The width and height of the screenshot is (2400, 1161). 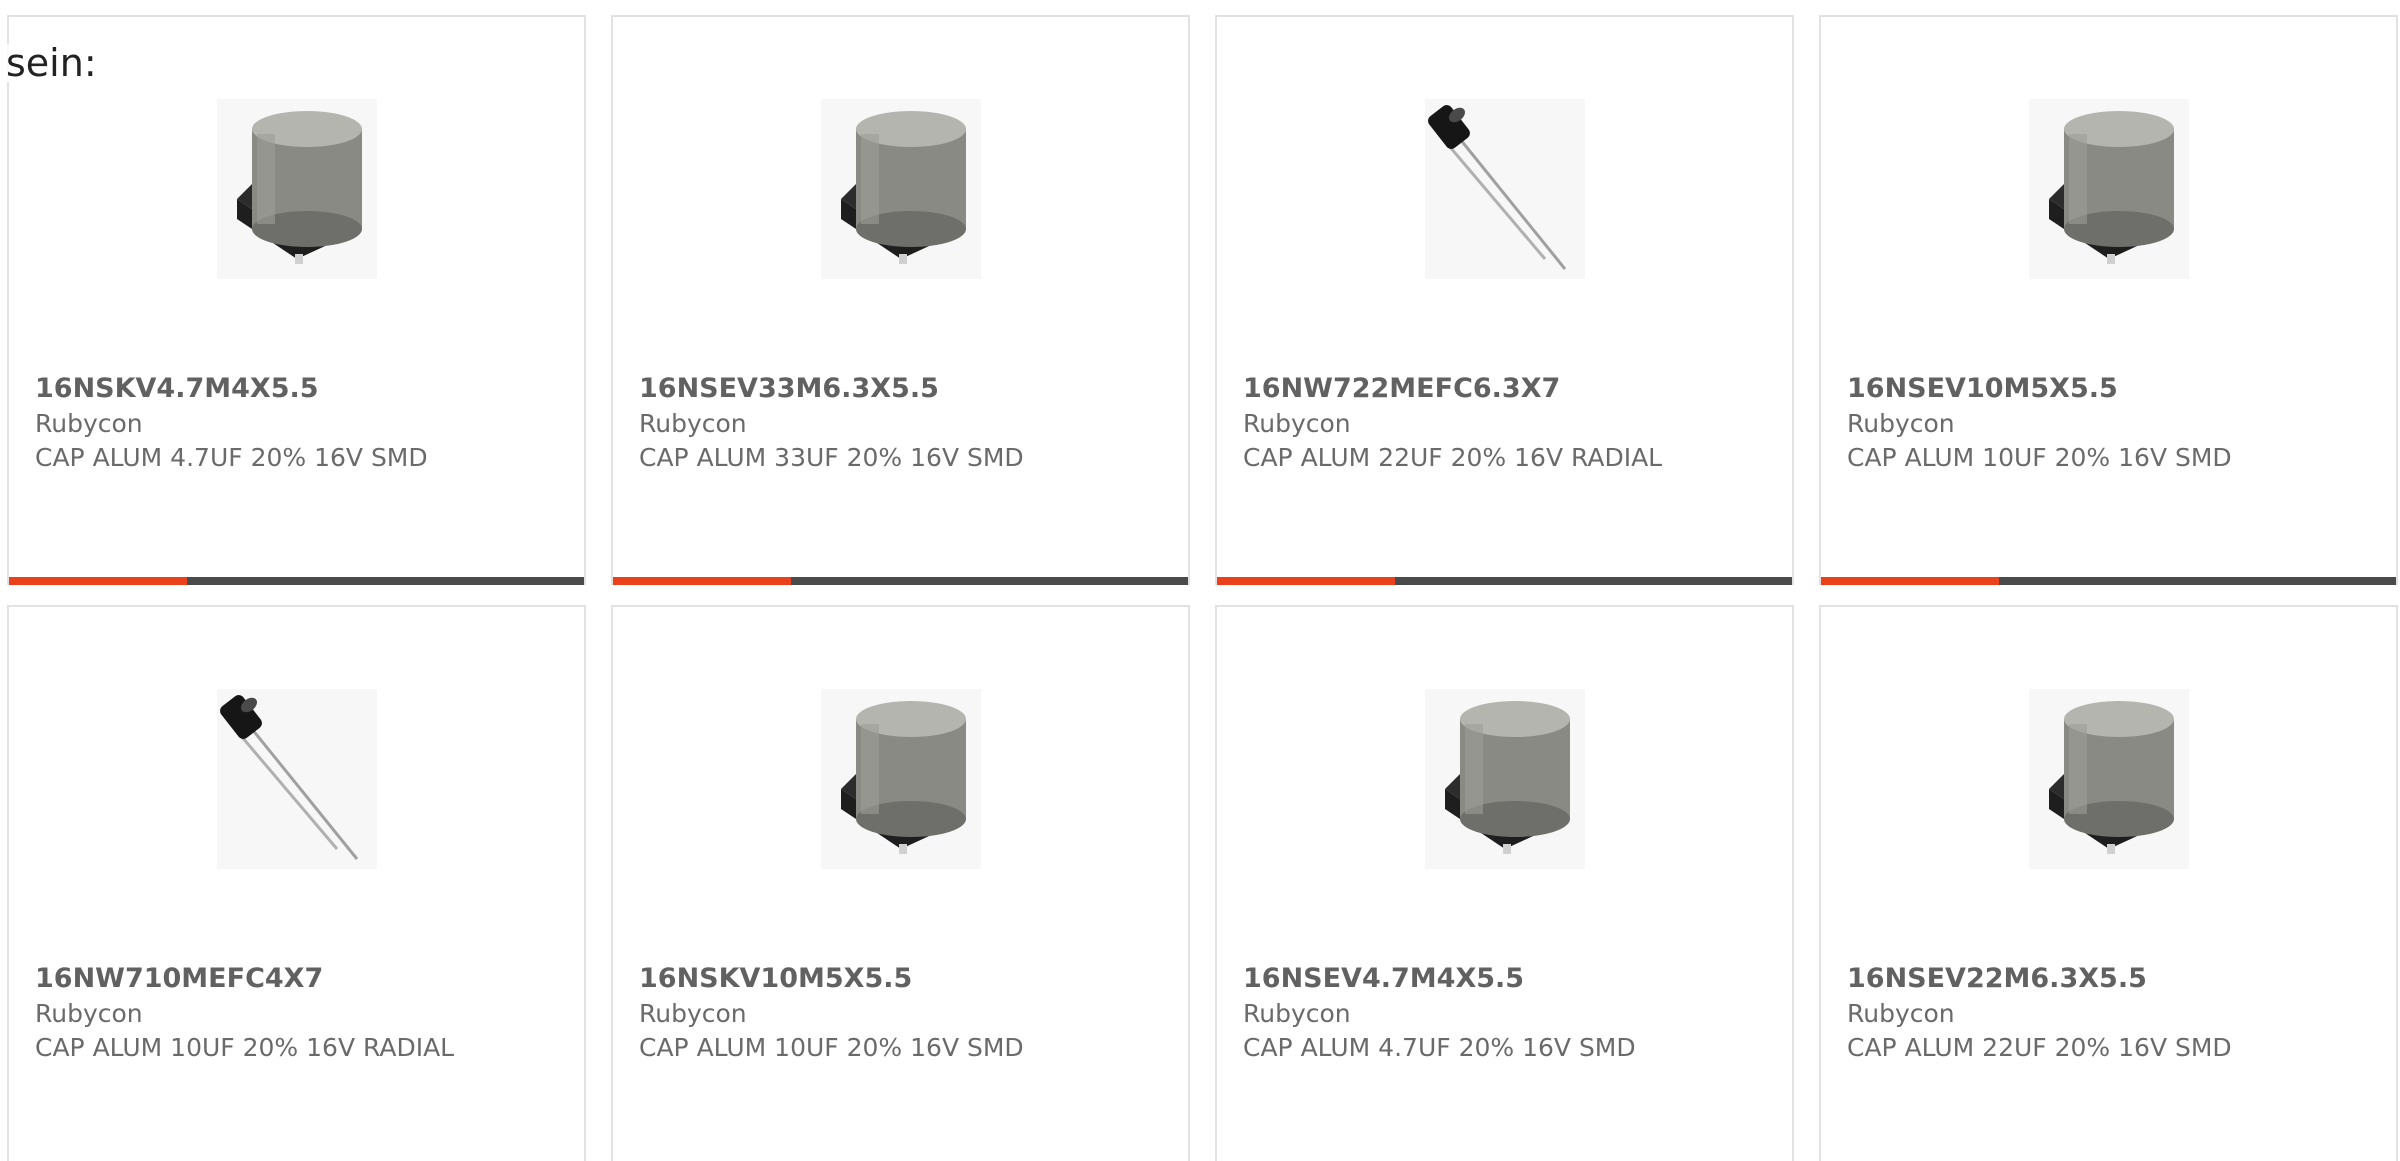 I want to click on part-number-link: 16NW710MEFC4X7, so click(x=299, y=979).